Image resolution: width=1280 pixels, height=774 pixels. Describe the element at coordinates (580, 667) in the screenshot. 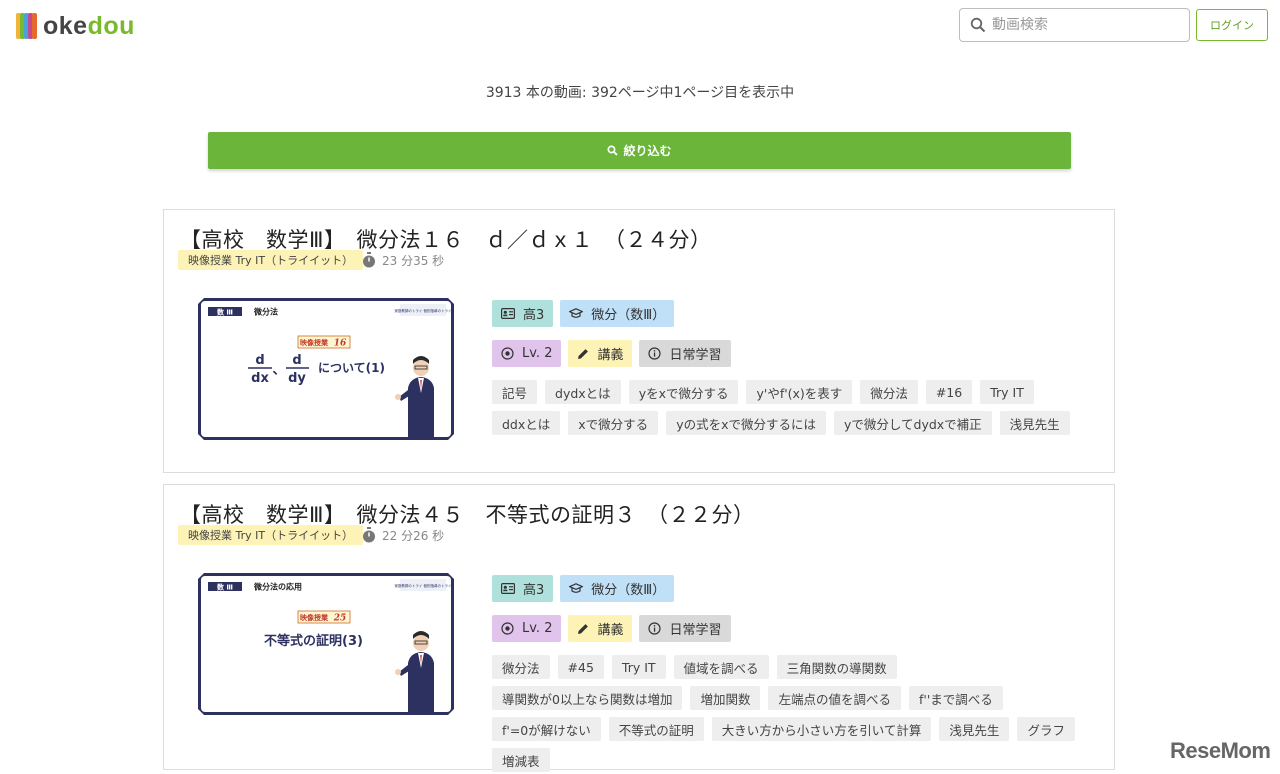

I see `tag: #45` at that location.